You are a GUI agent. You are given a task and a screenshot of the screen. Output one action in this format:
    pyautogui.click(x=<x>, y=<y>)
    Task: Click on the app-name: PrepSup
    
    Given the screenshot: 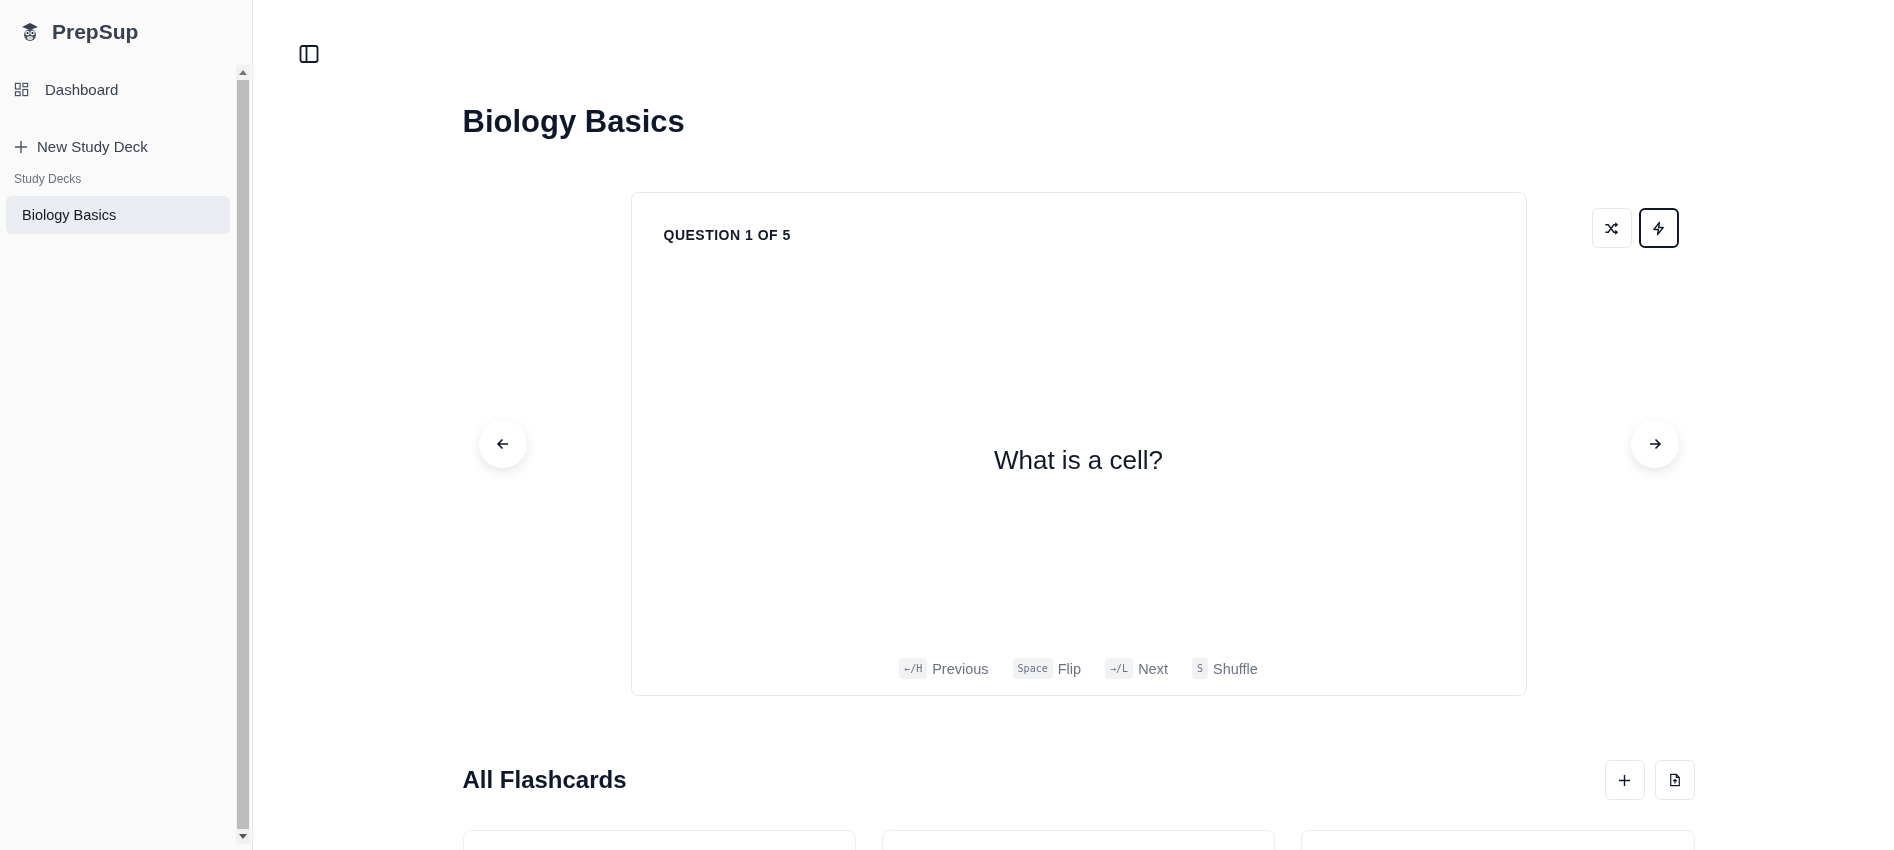 What is the action you would take?
    pyautogui.click(x=95, y=32)
    